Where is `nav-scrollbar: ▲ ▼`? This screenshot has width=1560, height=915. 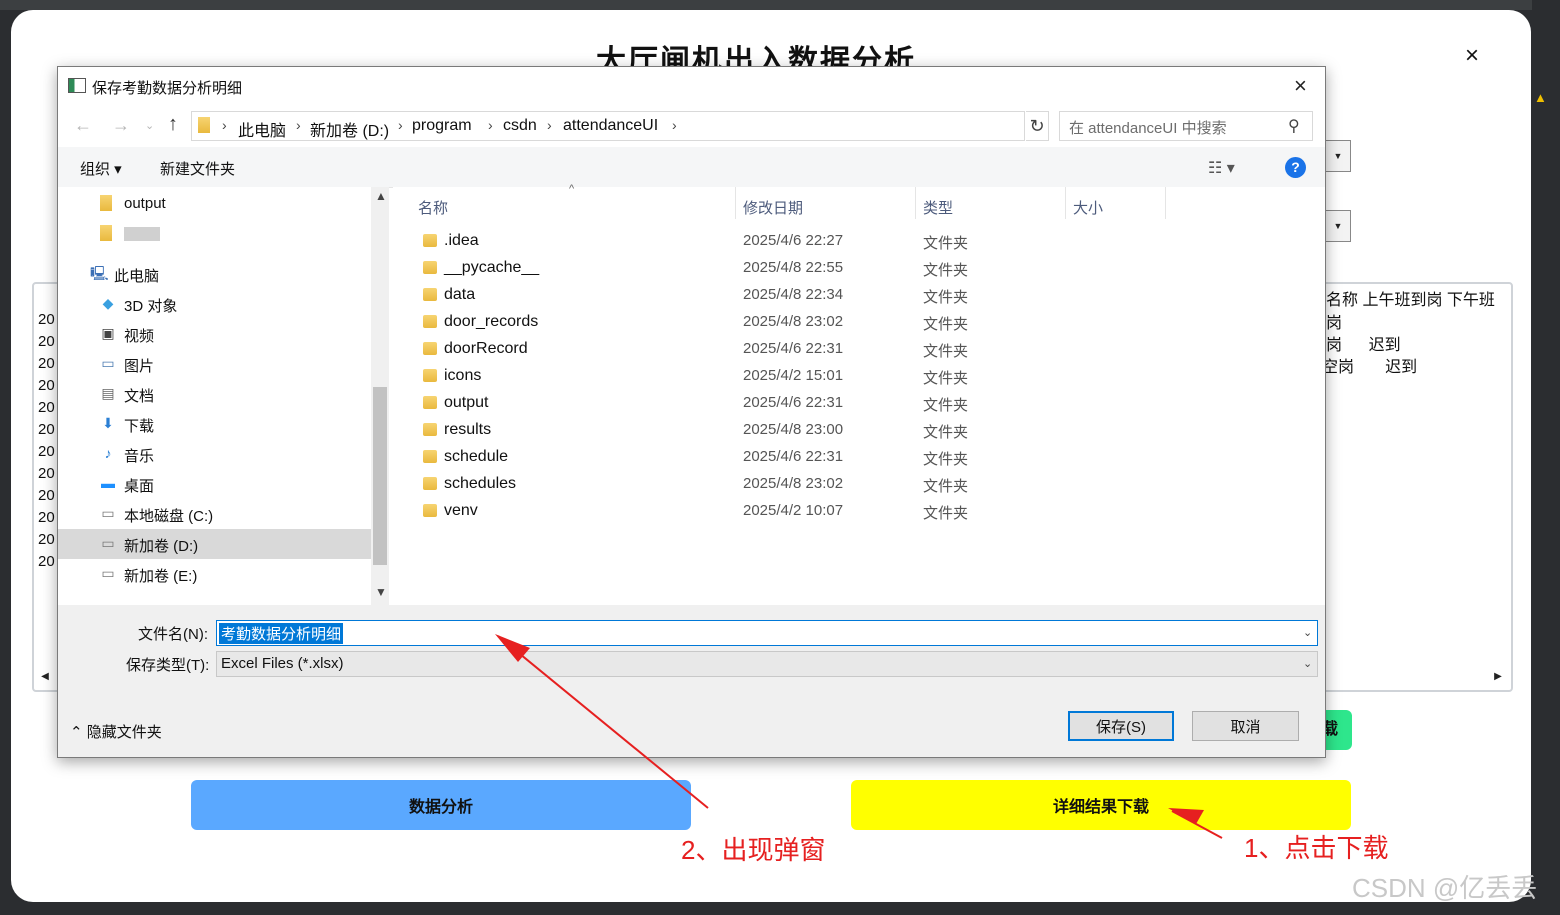
nav-scrollbar: ▲ ▼ is located at coordinates (380, 396).